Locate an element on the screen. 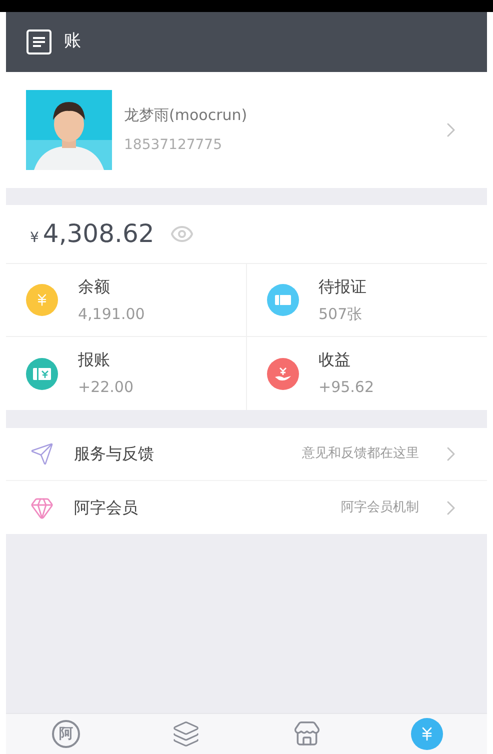 The width and height of the screenshot is (493, 754). currency-symbol: ¥ is located at coordinates (34, 238).